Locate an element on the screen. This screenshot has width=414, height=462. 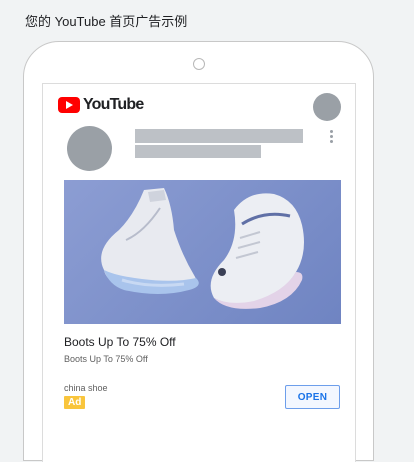
phone-camera is located at coordinates (199, 64).